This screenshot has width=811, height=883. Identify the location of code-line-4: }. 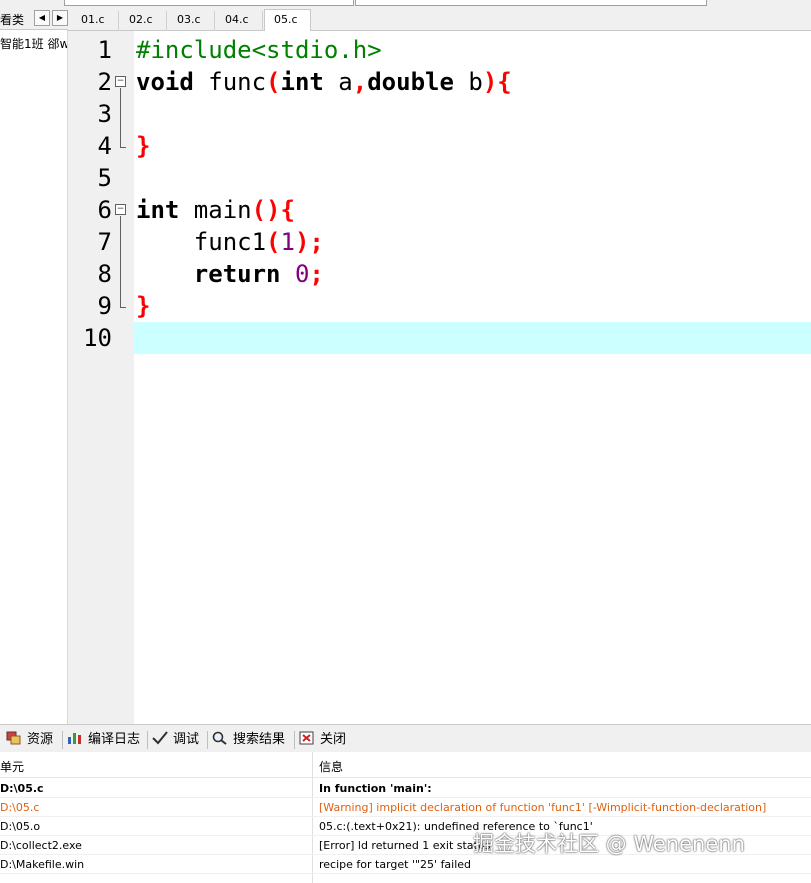
(143, 146).